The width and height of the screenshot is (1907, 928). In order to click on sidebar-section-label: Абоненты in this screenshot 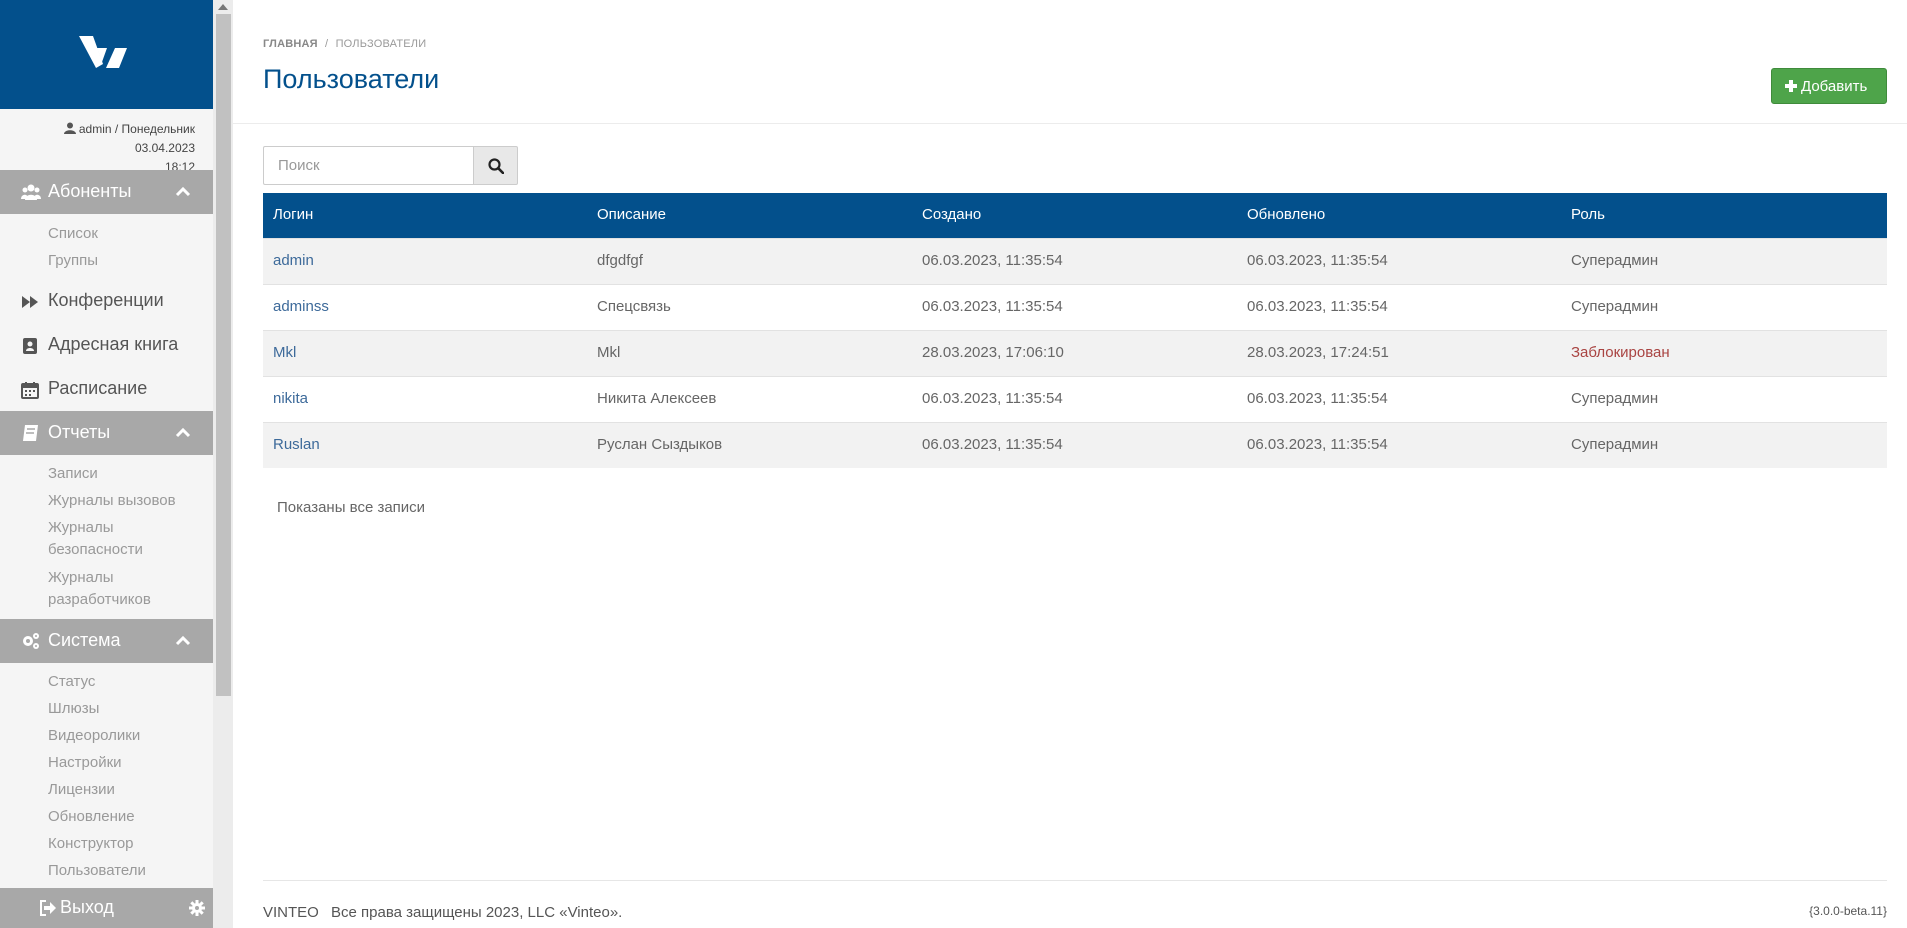, I will do `click(90, 191)`.